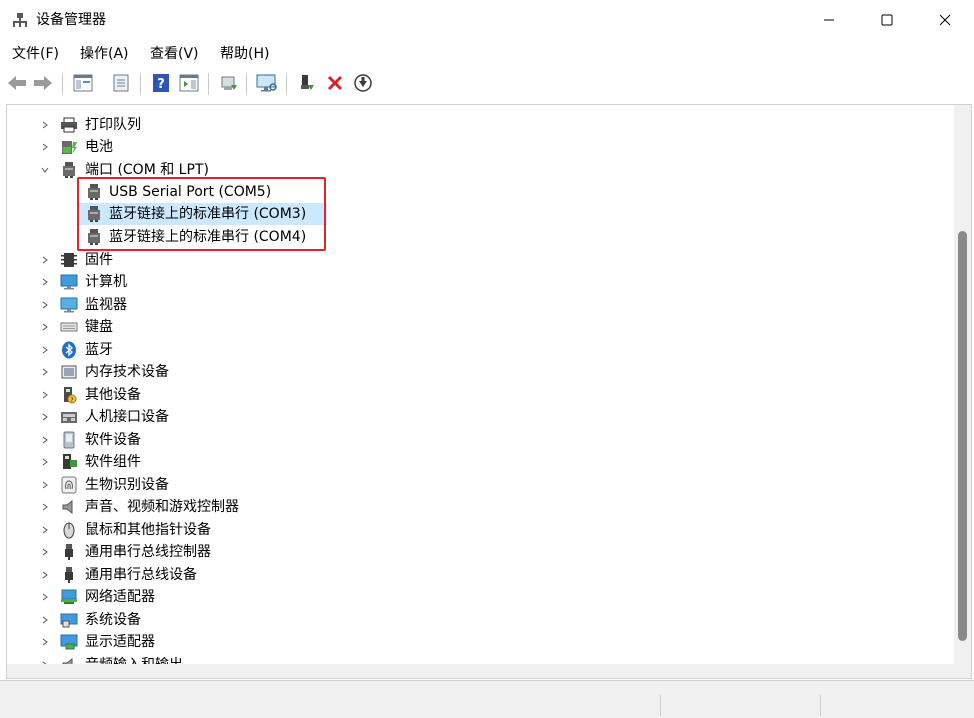  I want to click on tree-category-bluetooth: 蓝牙, so click(472, 350).